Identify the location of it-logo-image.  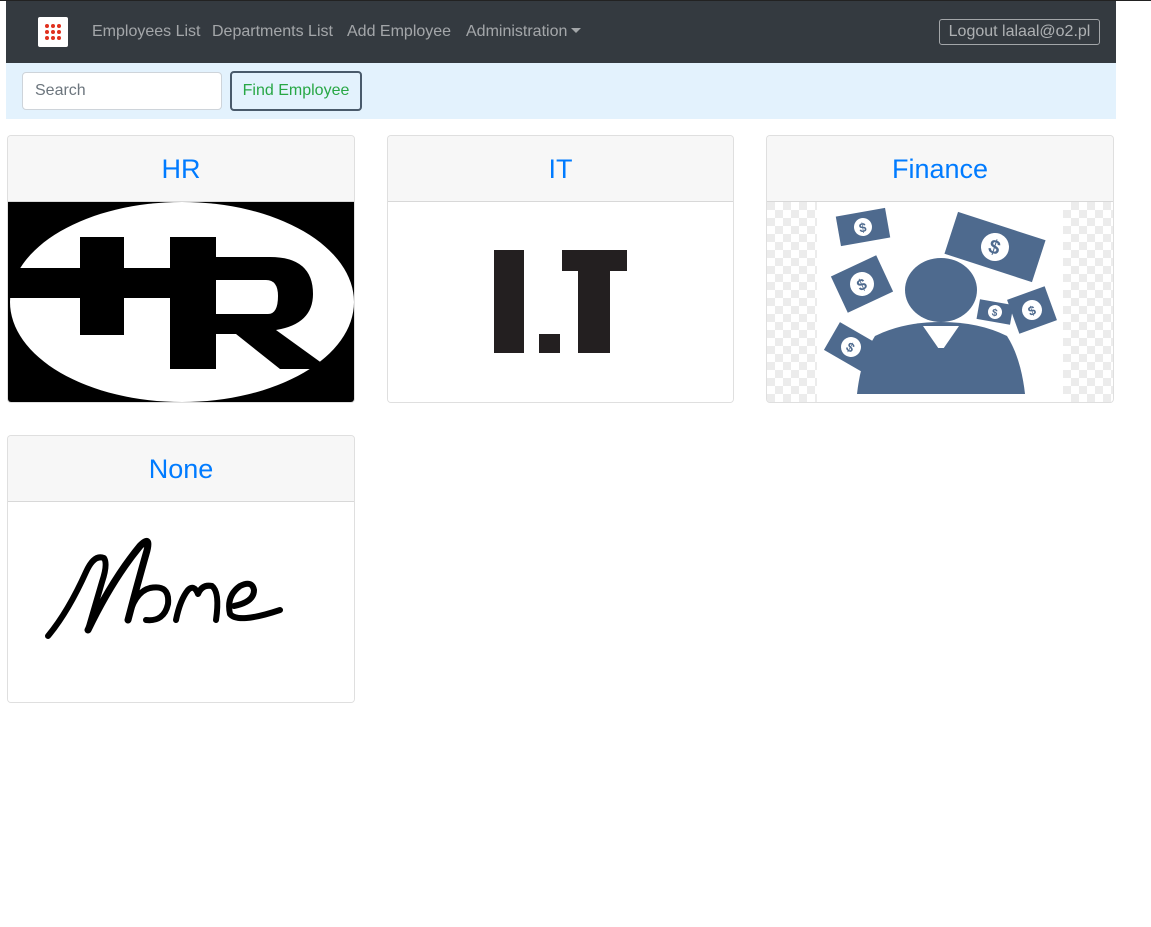
(560, 302).